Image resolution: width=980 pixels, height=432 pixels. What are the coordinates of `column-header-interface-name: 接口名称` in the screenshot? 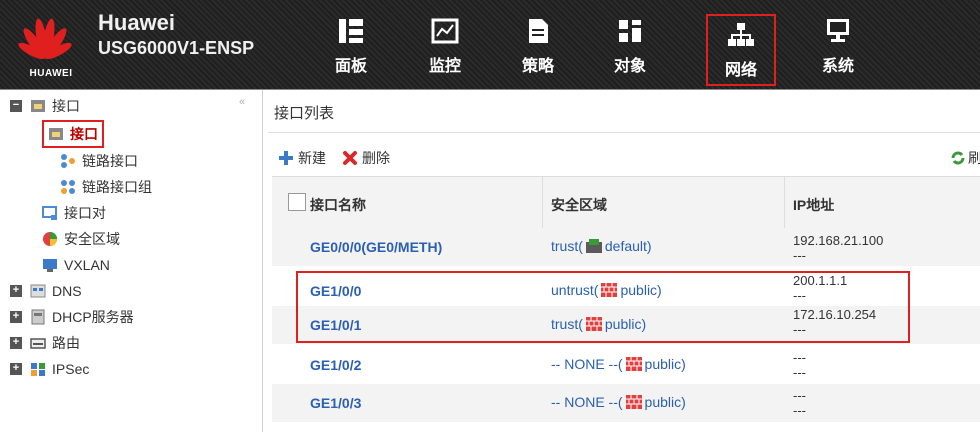 It's located at (338, 205).